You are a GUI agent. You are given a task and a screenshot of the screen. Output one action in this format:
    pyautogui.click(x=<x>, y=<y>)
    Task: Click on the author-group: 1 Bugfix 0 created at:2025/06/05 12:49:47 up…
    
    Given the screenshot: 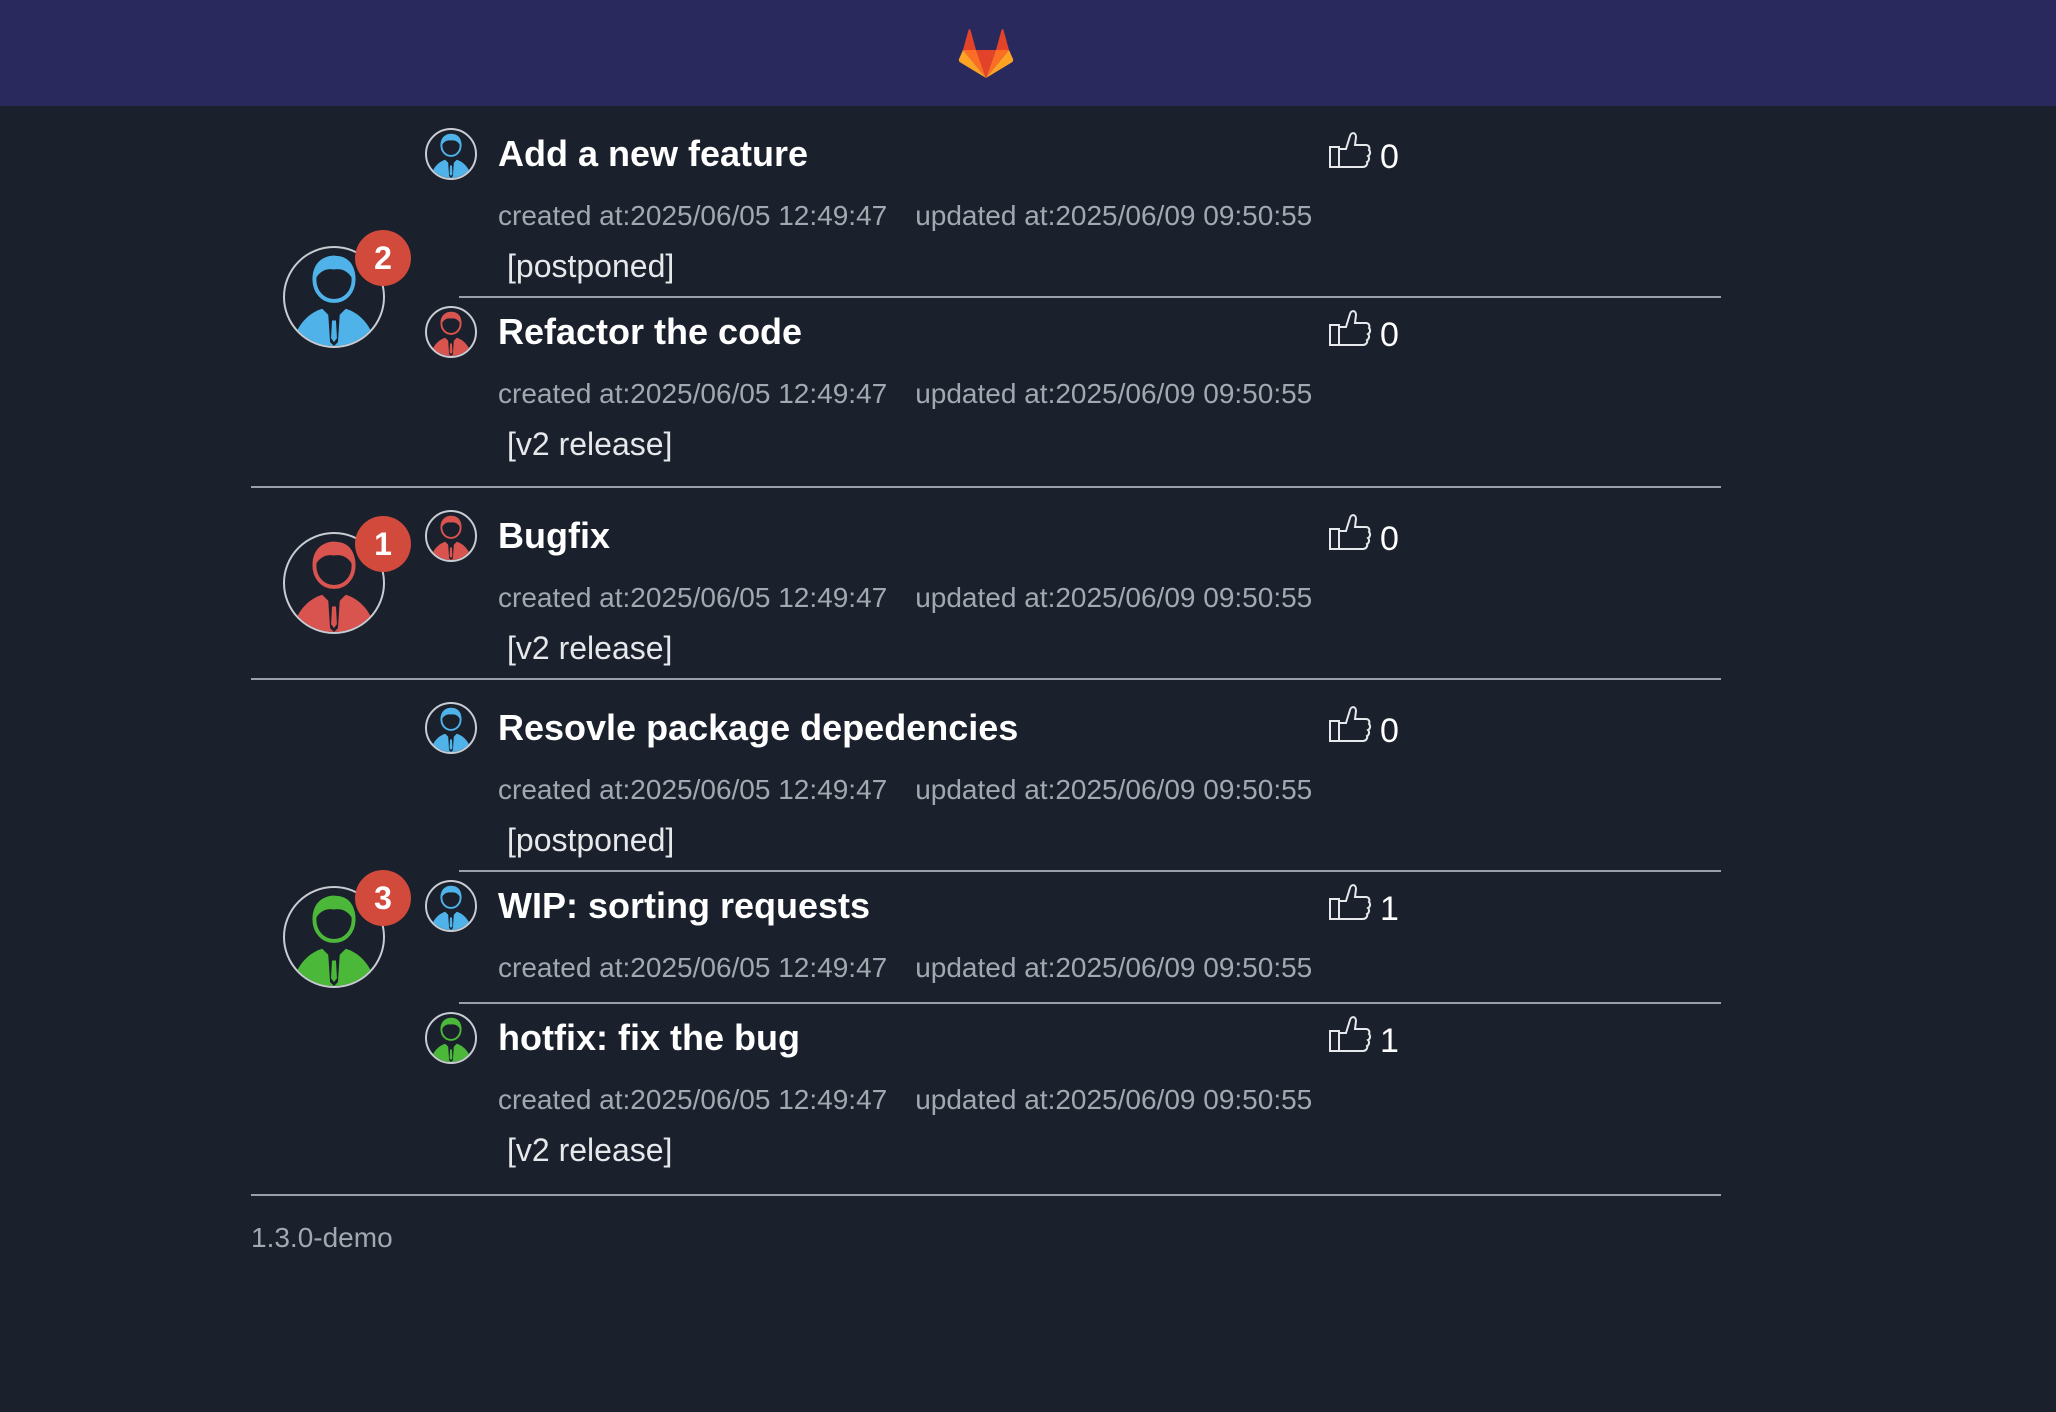 What is the action you would take?
    pyautogui.click(x=986, y=584)
    